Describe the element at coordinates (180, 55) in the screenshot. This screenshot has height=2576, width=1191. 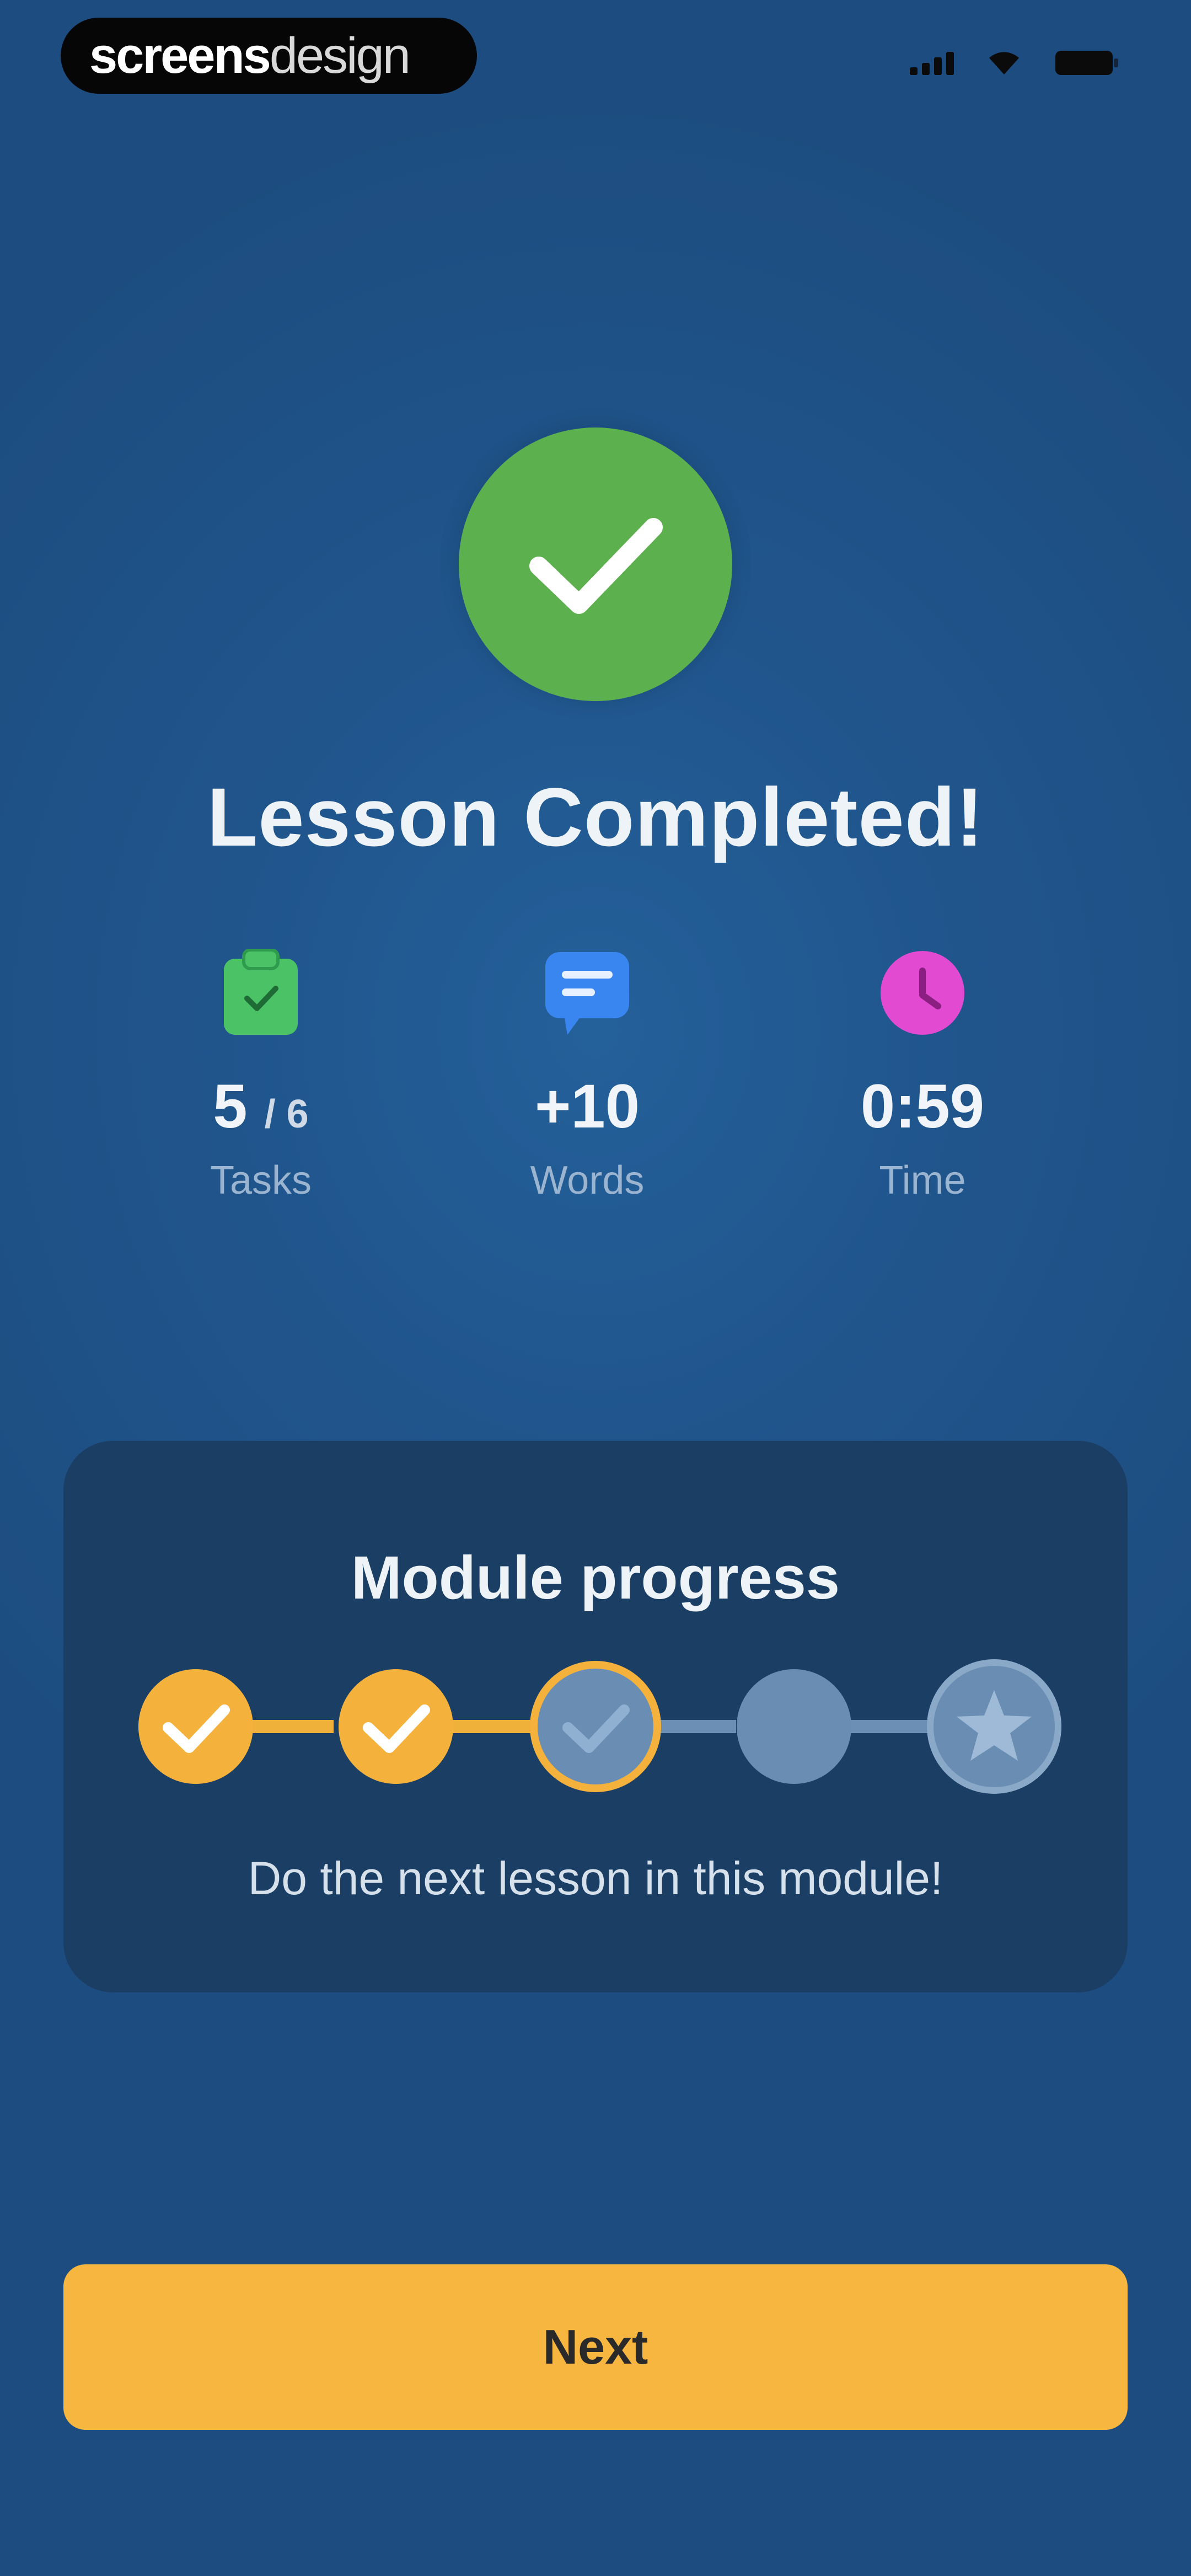
I see `brand-text-bold: screens` at that location.